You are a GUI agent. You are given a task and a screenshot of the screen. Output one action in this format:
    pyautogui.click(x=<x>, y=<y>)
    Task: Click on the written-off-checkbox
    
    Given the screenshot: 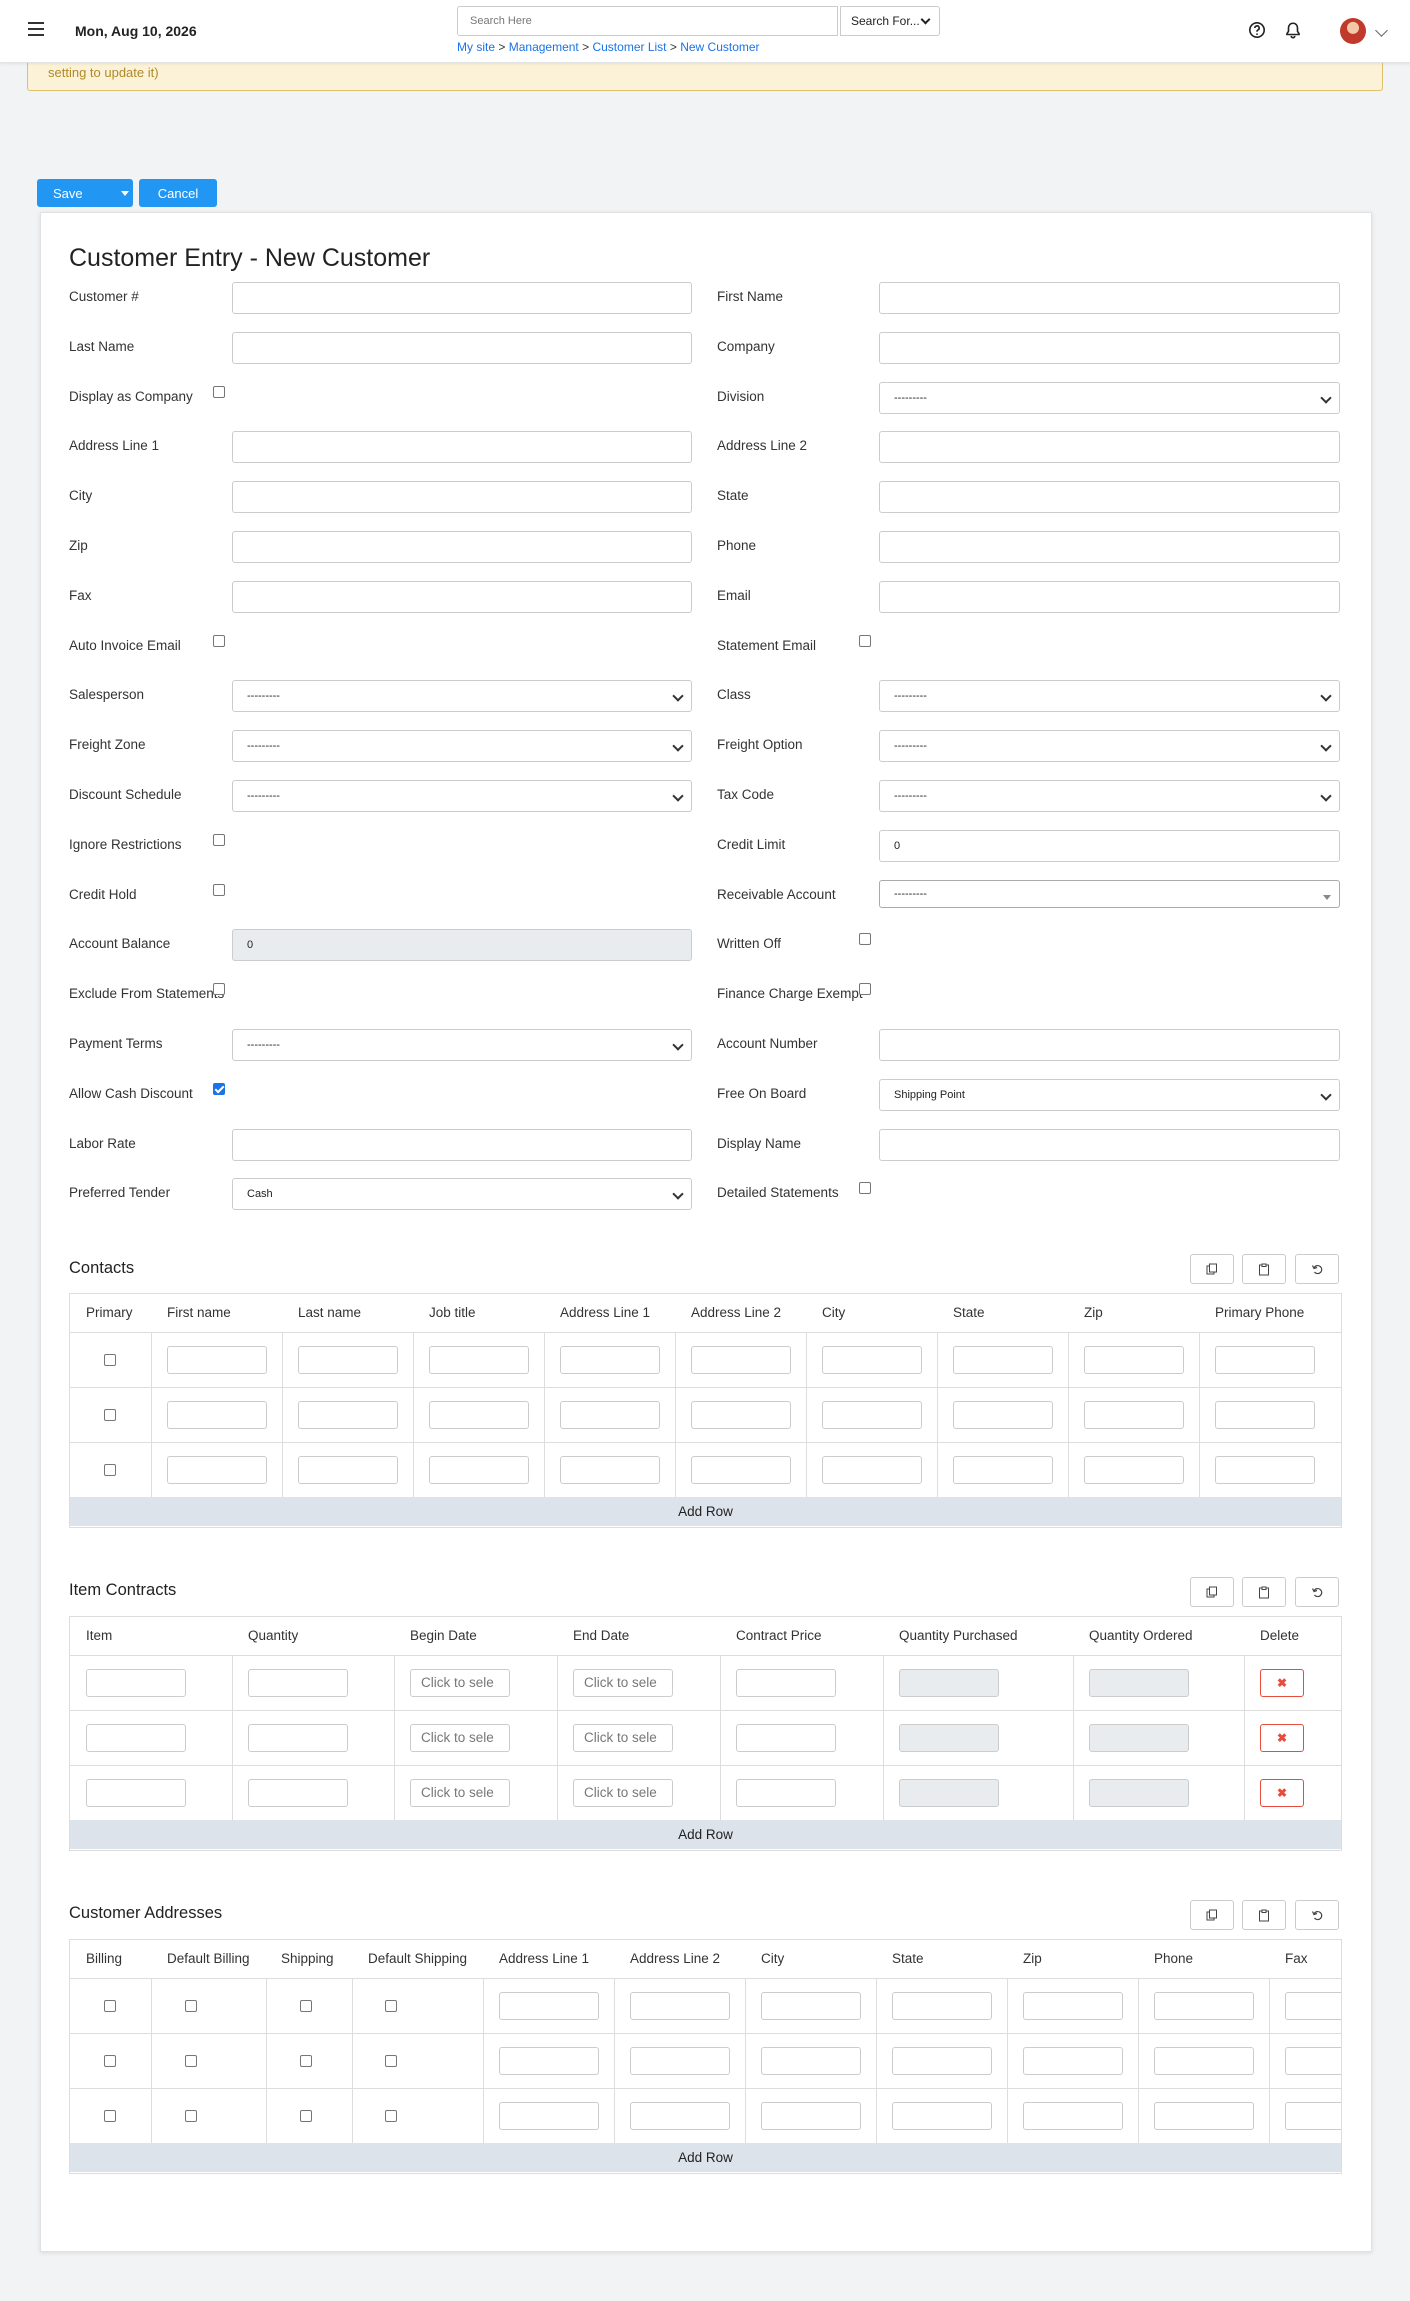 What is the action you would take?
    pyautogui.click(x=865, y=939)
    